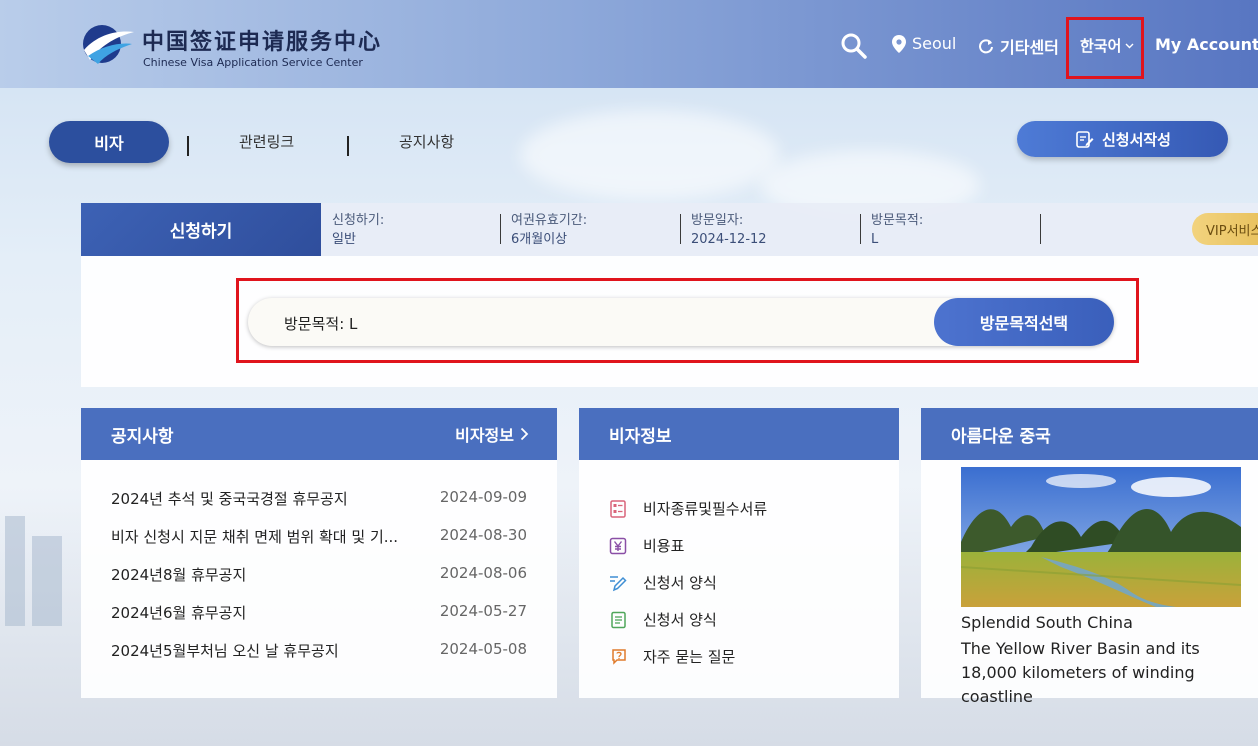 The width and height of the screenshot is (1258, 746). Describe the element at coordinates (266, 141) in the screenshot. I see `tab-related-links: 관련링크` at that location.